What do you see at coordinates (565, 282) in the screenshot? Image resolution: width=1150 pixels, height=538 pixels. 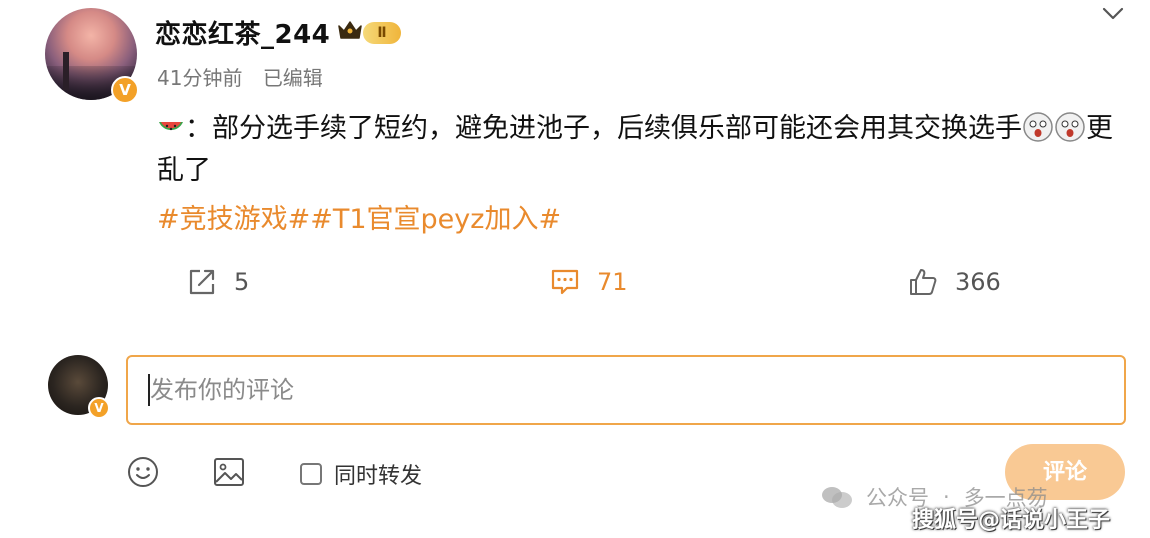 I see `comment-icon` at bounding box center [565, 282].